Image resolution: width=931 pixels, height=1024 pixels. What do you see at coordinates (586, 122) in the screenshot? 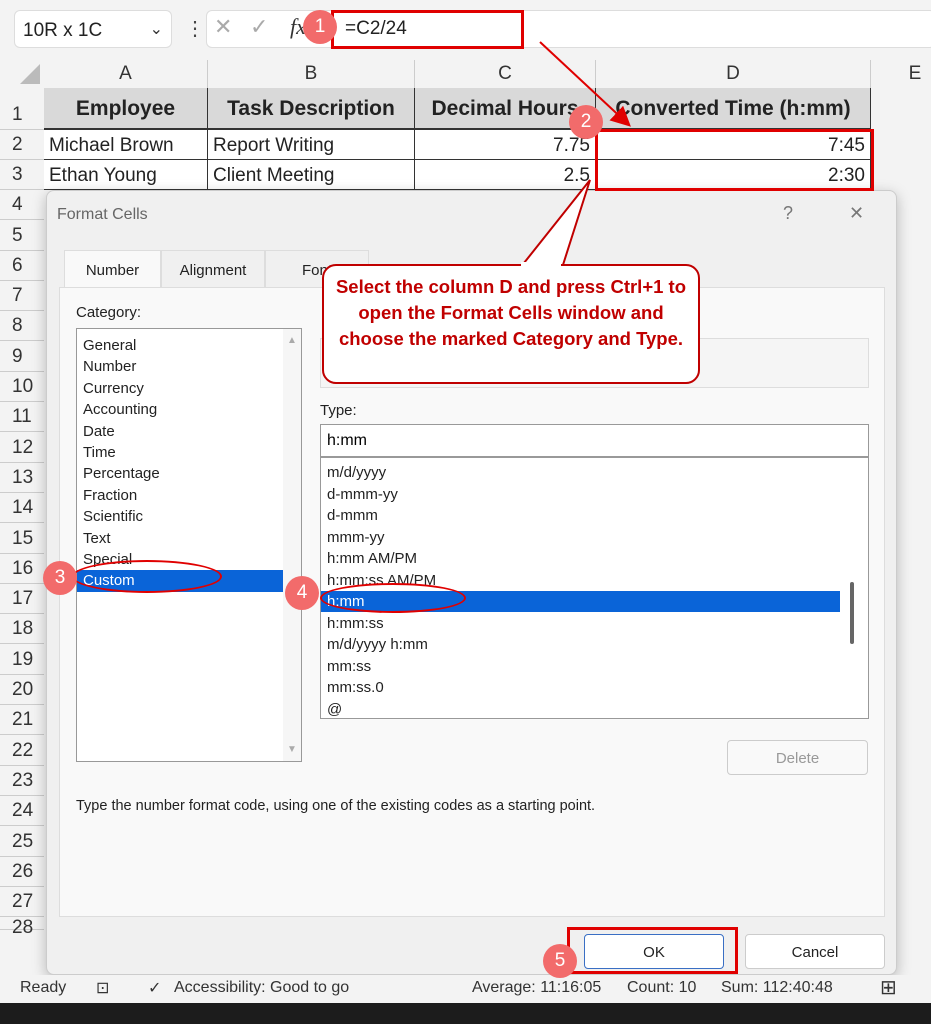
I see `step-badge-2: 2` at bounding box center [586, 122].